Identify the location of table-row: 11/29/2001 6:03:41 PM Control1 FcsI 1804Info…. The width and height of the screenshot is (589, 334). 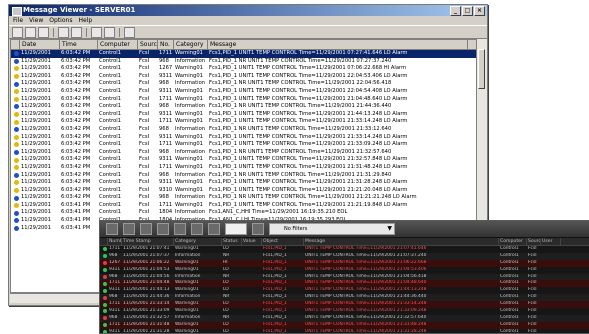
(243, 213).